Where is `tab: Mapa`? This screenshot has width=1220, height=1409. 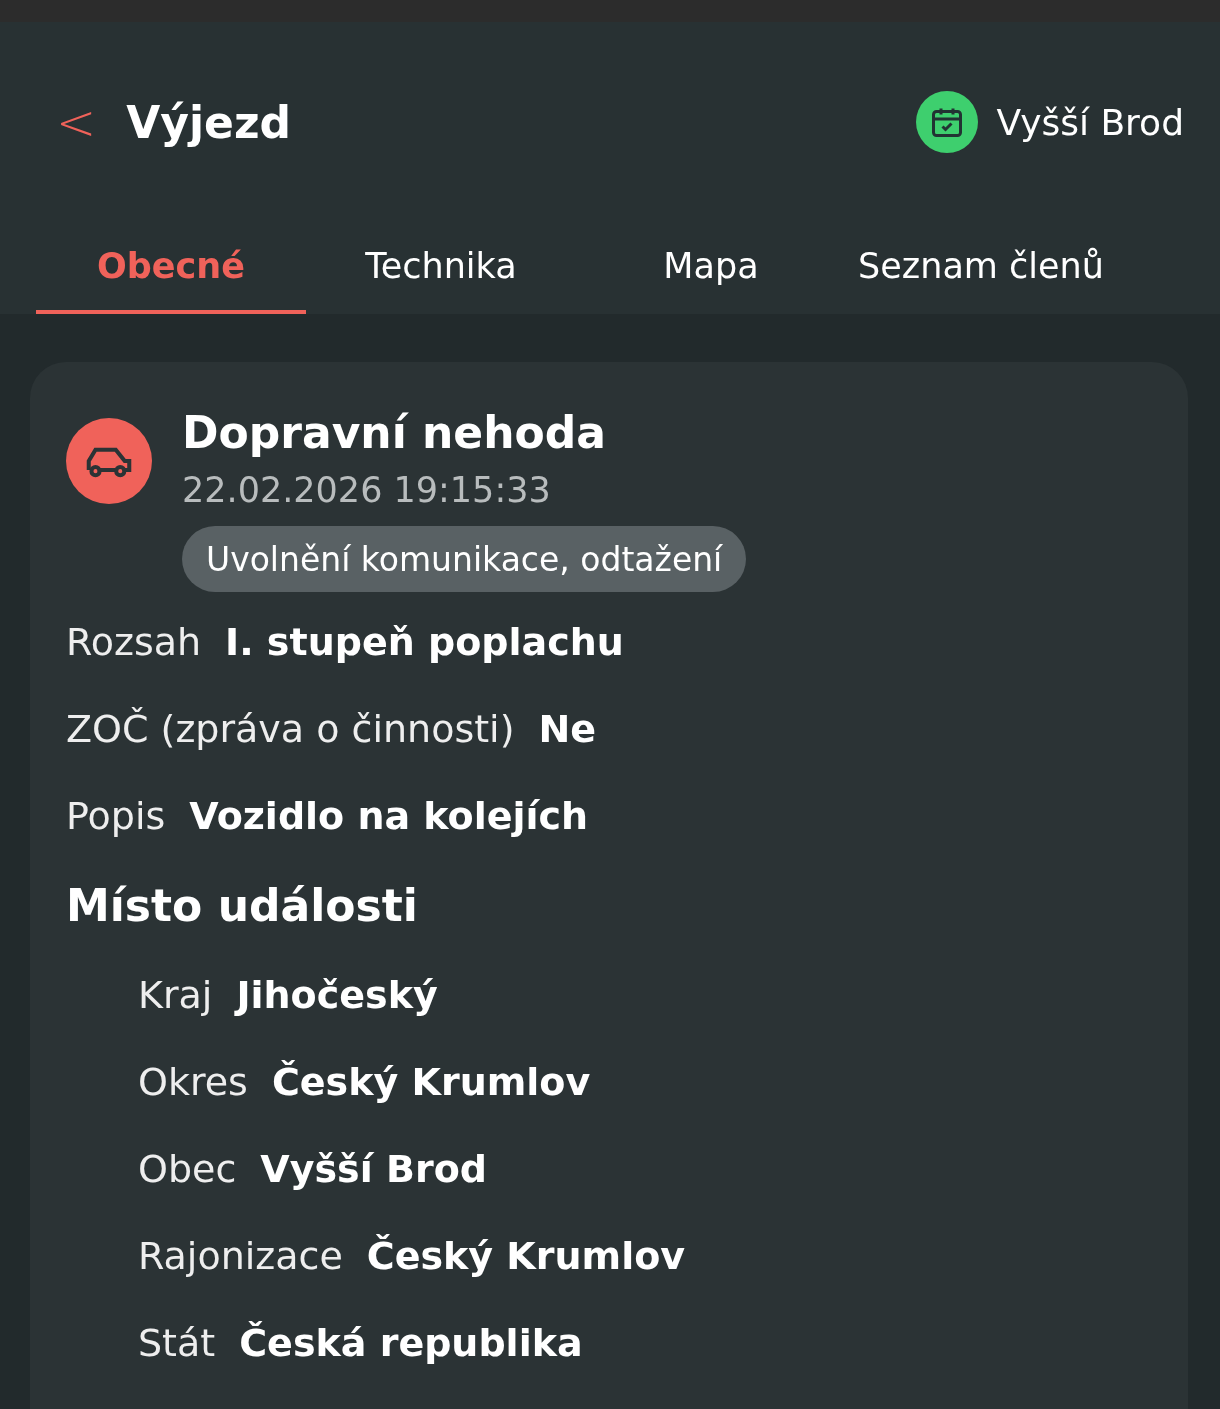 tab: Mapa is located at coordinates (711, 268).